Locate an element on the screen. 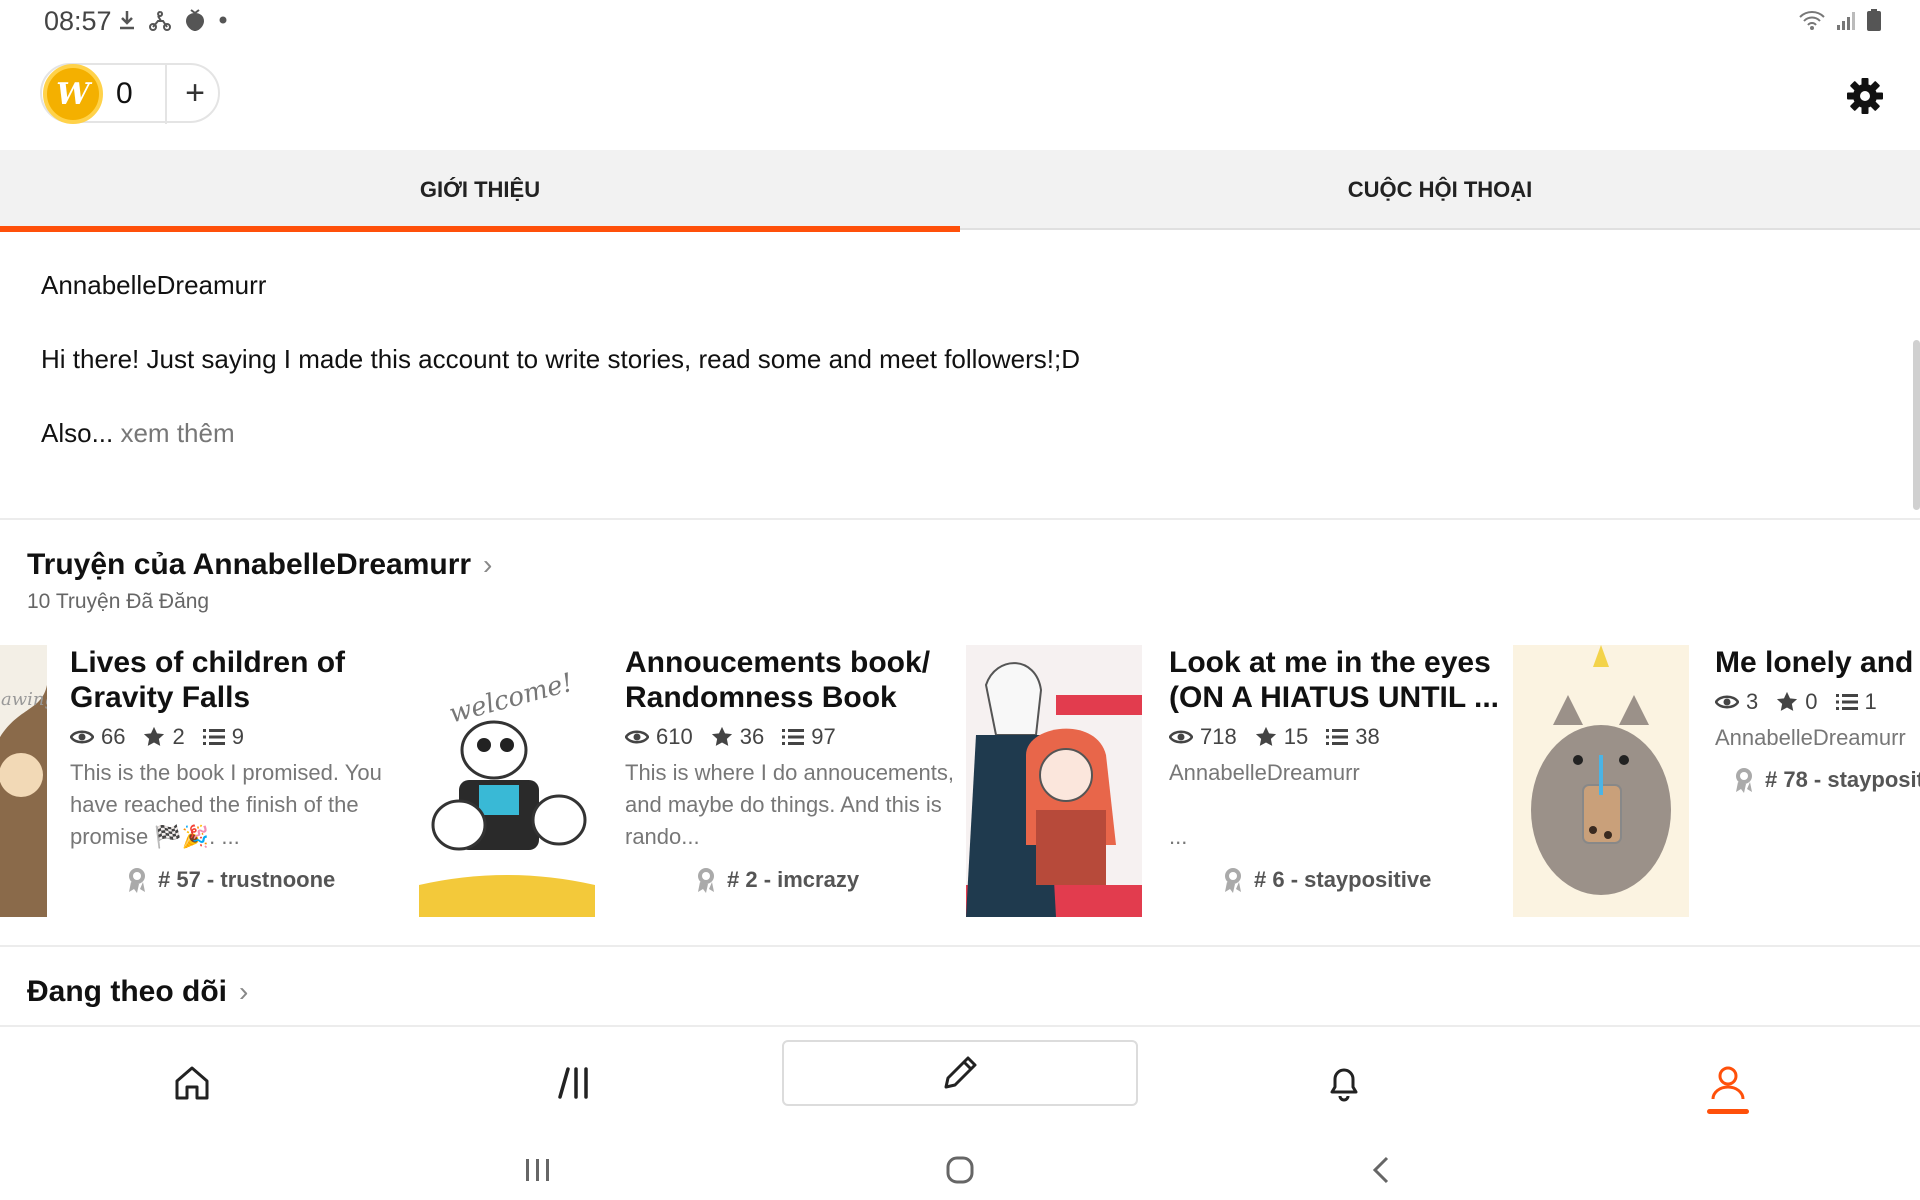  parts-stat: 97 is located at coordinates (809, 737).